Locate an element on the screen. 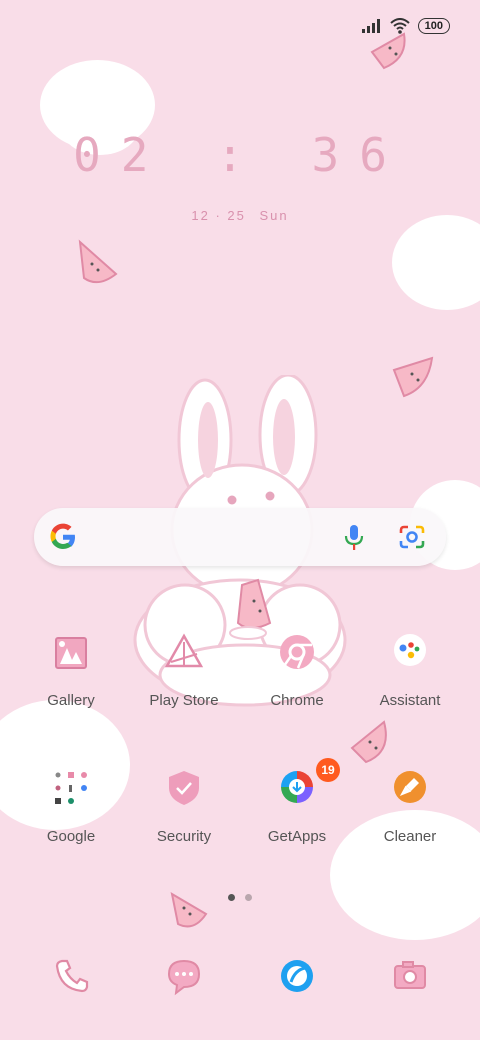 The width and height of the screenshot is (480, 1040). messages-icon is located at coordinates (184, 977).